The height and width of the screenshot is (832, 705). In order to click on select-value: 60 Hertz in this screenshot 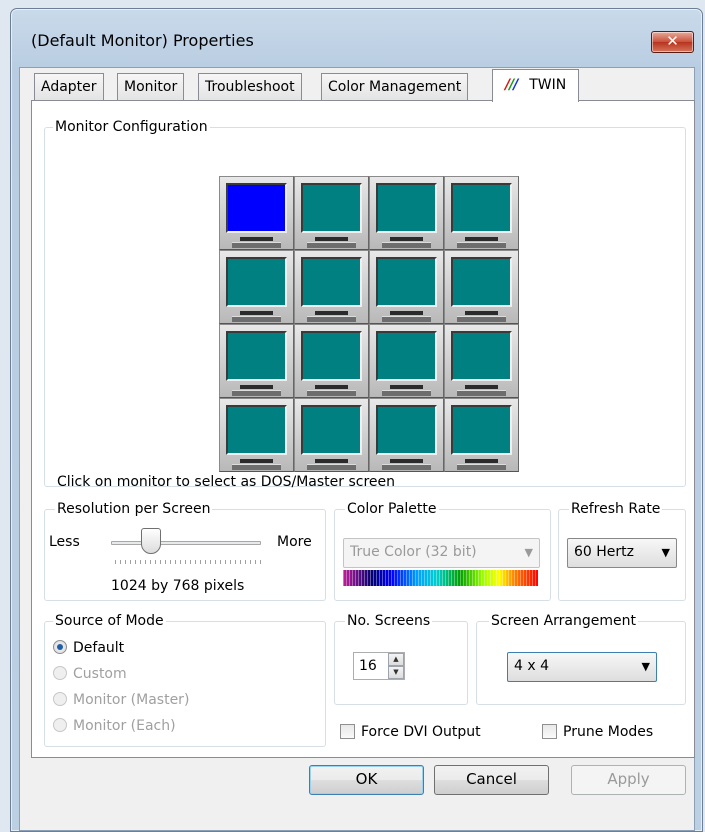, I will do `click(604, 552)`.